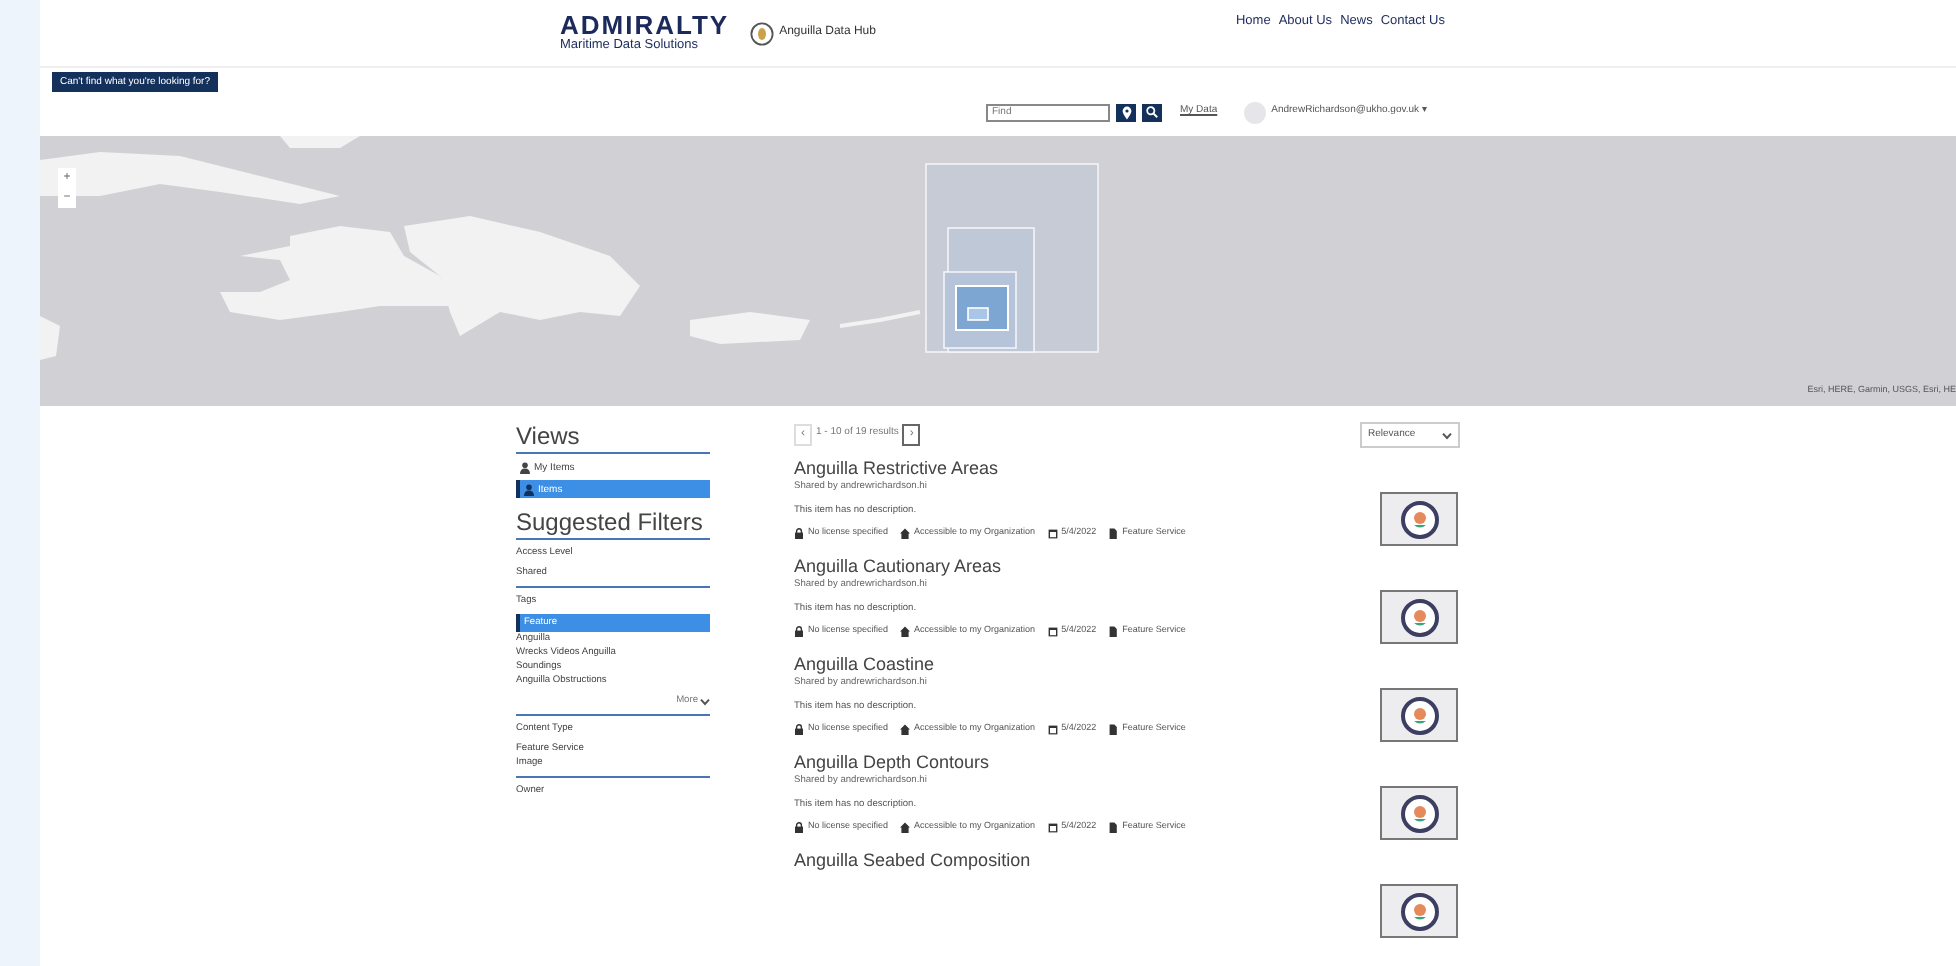  What do you see at coordinates (1019, 862) in the screenshot?
I see `result-title: Anguilla Seabed Composition` at bounding box center [1019, 862].